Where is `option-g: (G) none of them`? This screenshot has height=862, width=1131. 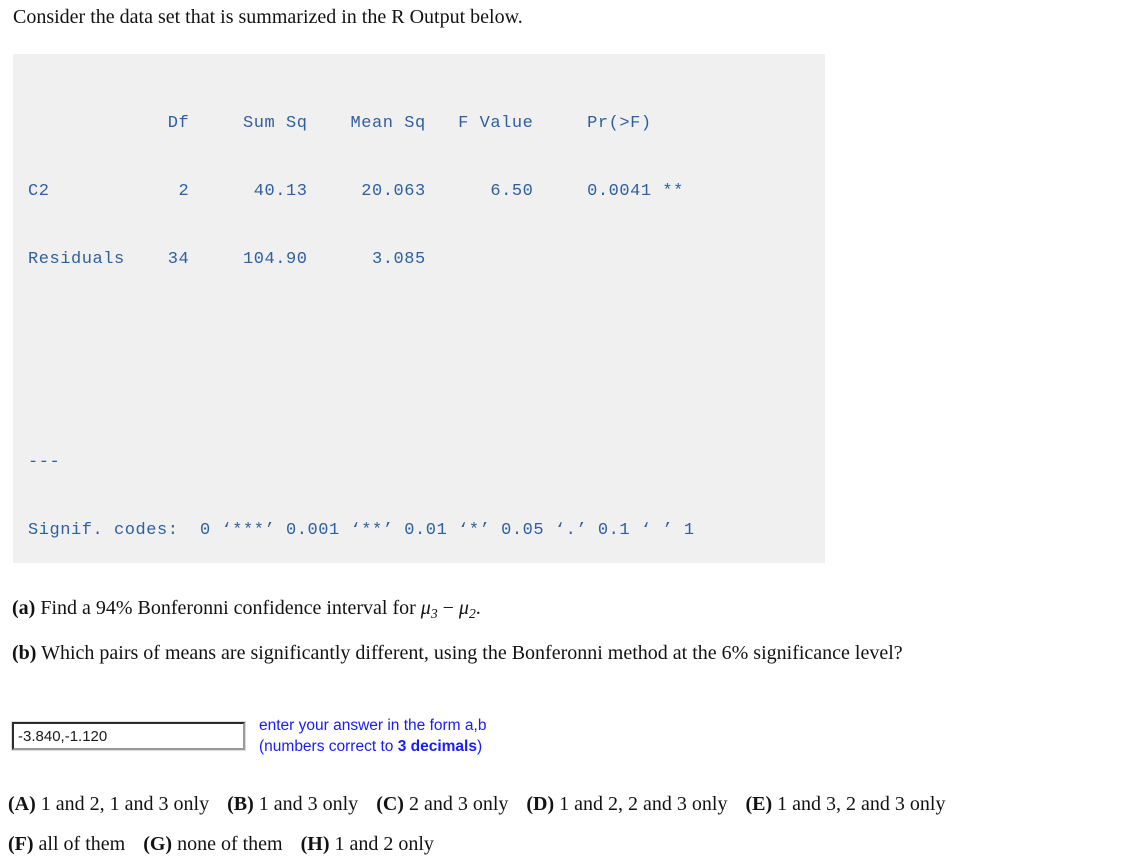 option-g: (G) none of them is located at coordinates (212, 844).